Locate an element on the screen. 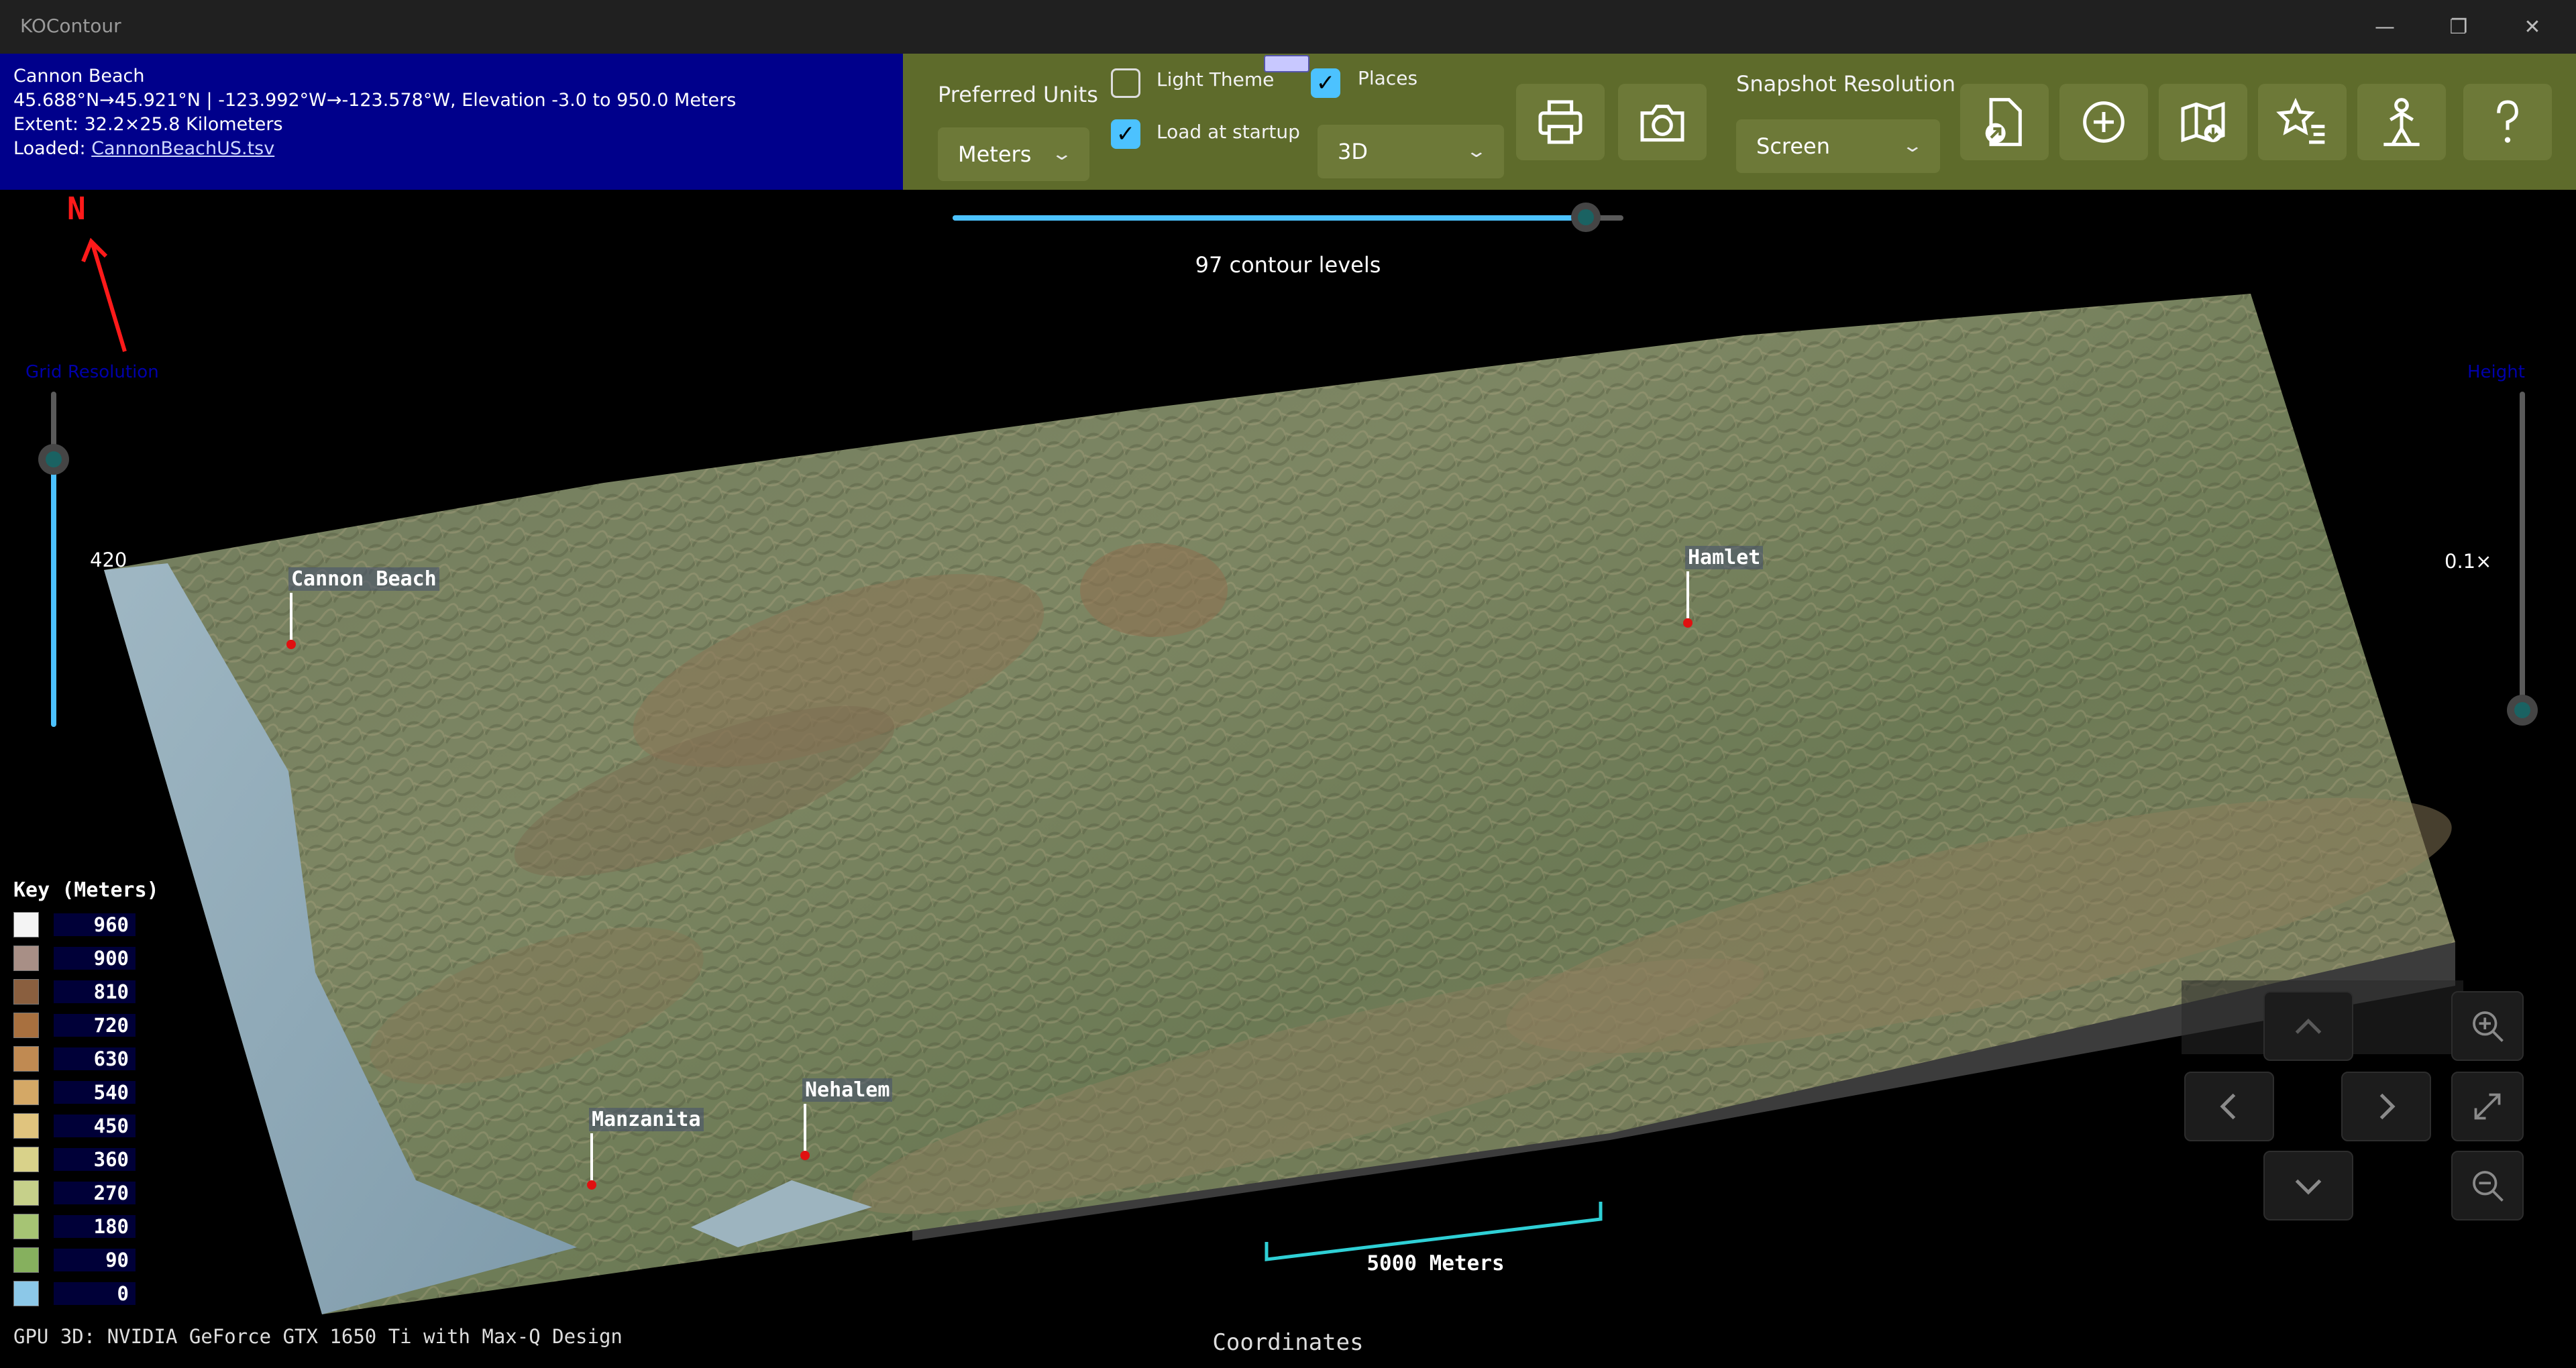  height-thumb is located at coordinates (2522, 710).